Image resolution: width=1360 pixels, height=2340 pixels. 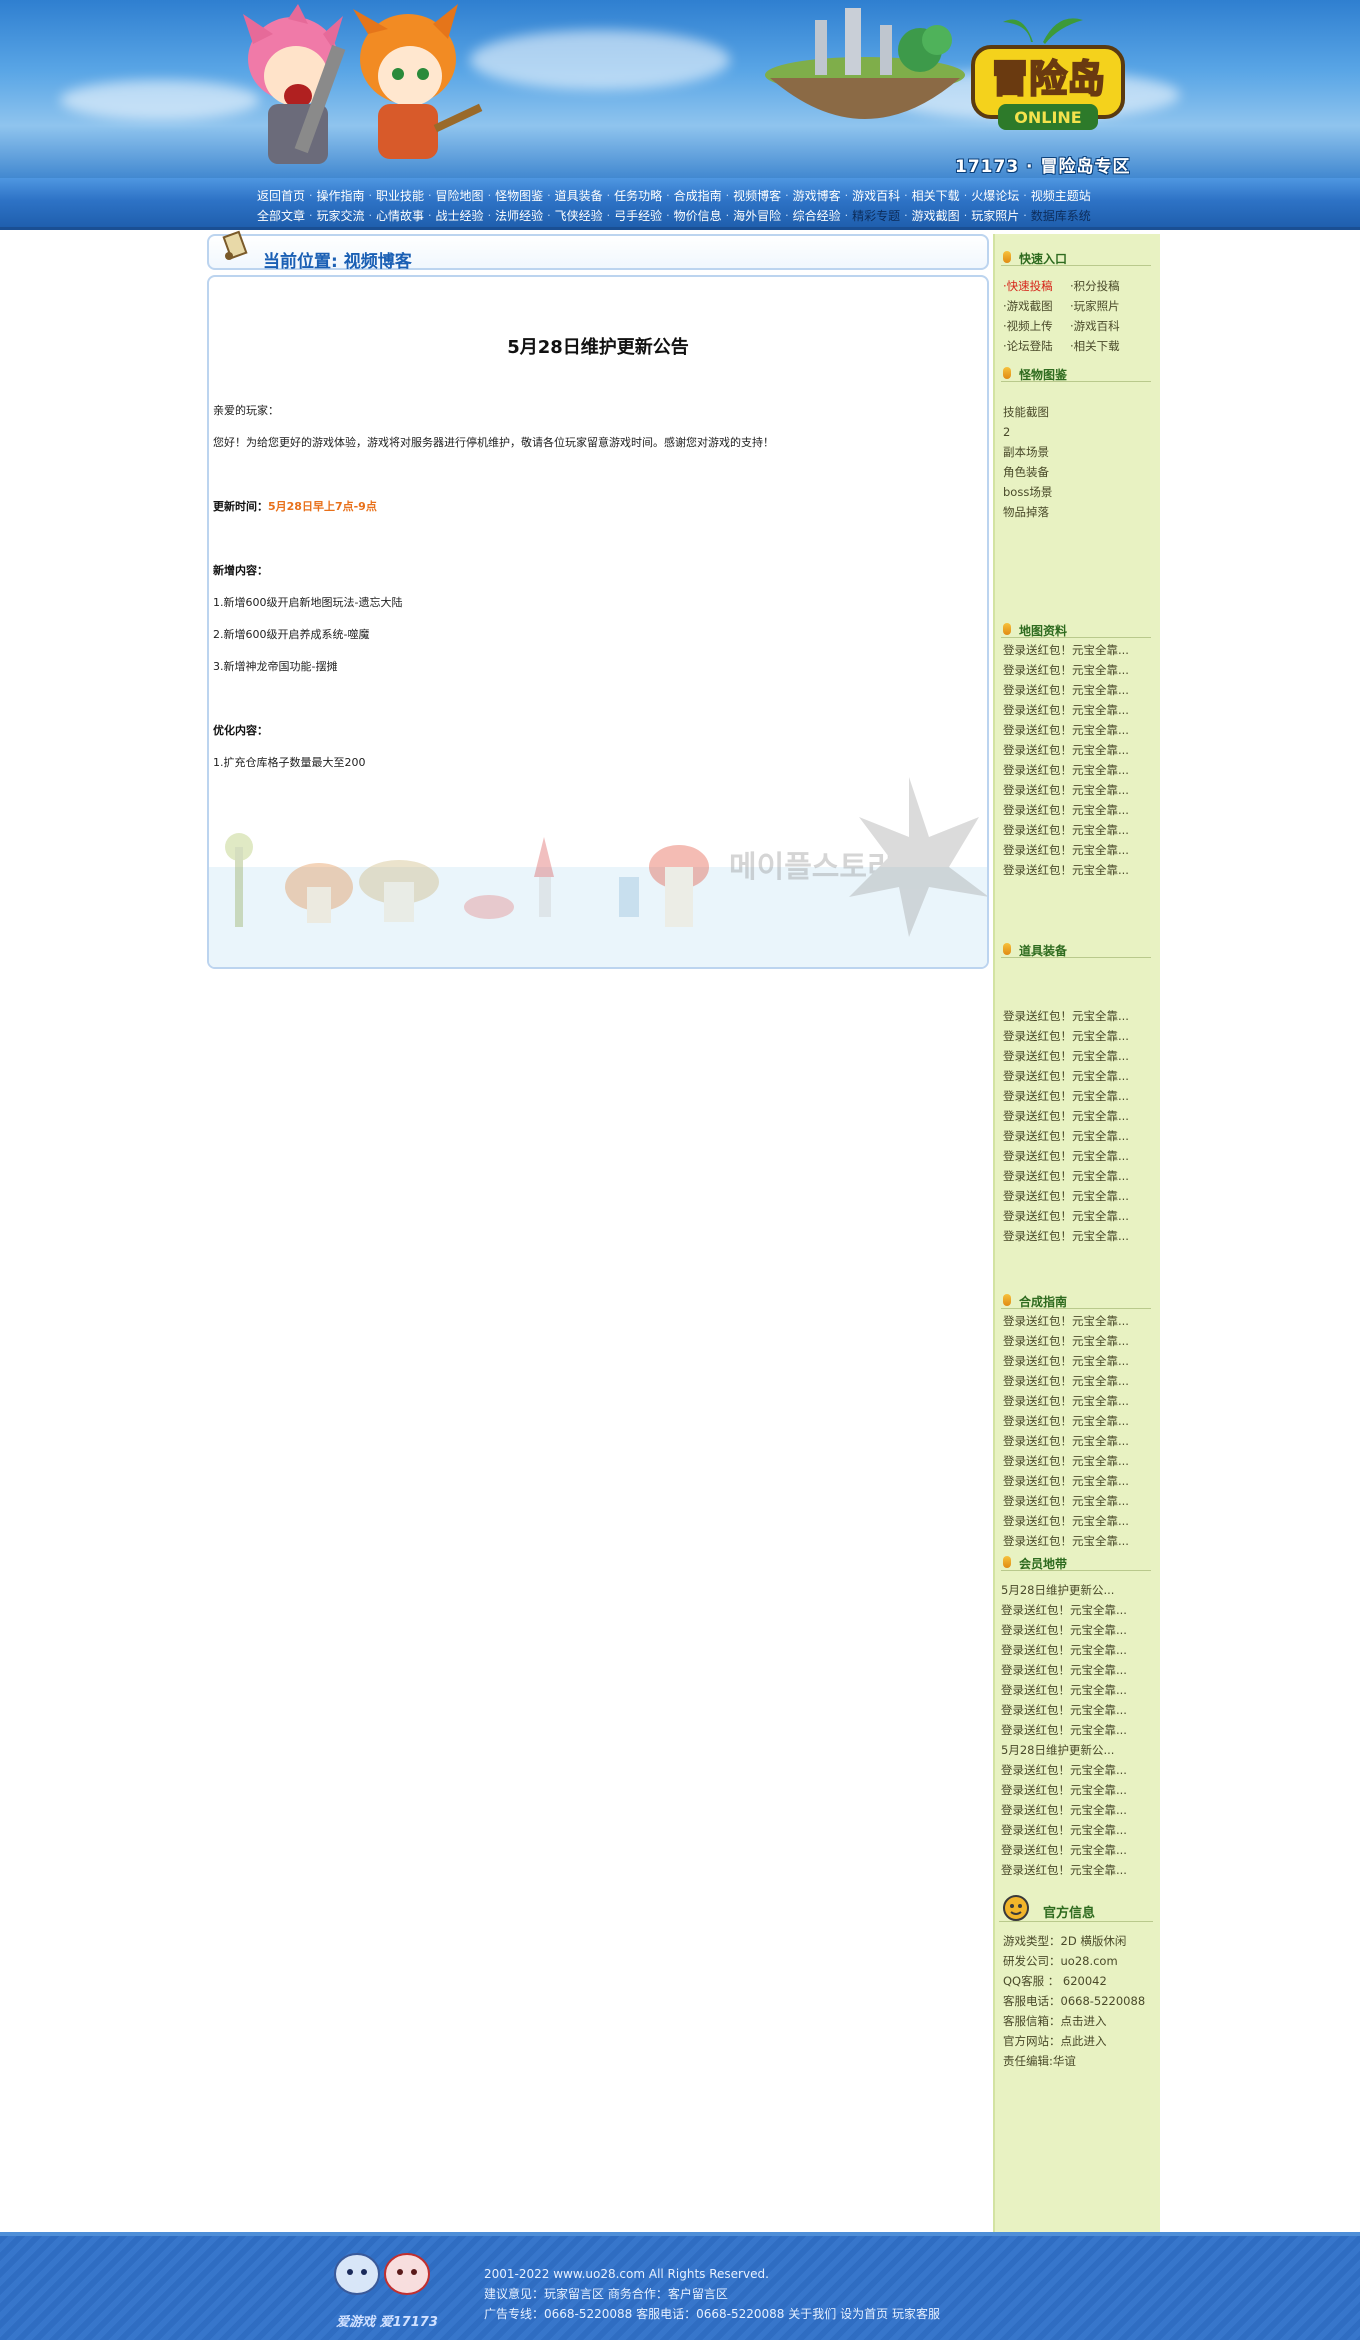 What do you see at coordinates (1007, 373) in the screenshot?
I see `coin-bullet-icon` at bounding box center [1007, 373].